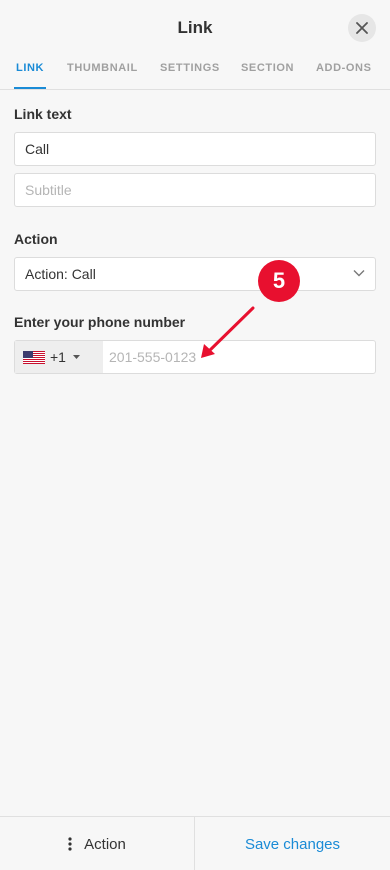 The height and width of the screenshot is (870, 390). Describe the element at coordinates (344, 68) in the screenshot. I see `tab-add-ons: ADD-ONS` at that location.